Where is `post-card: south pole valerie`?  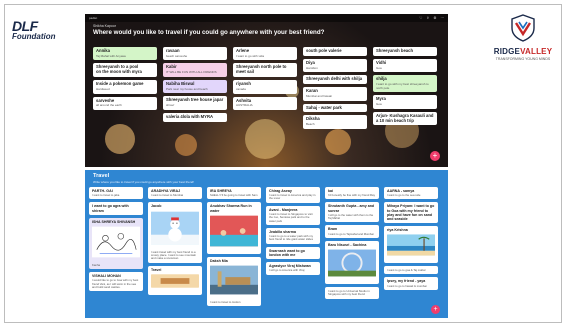 post-card: south pole valerie is located at coordinates (335, 51).